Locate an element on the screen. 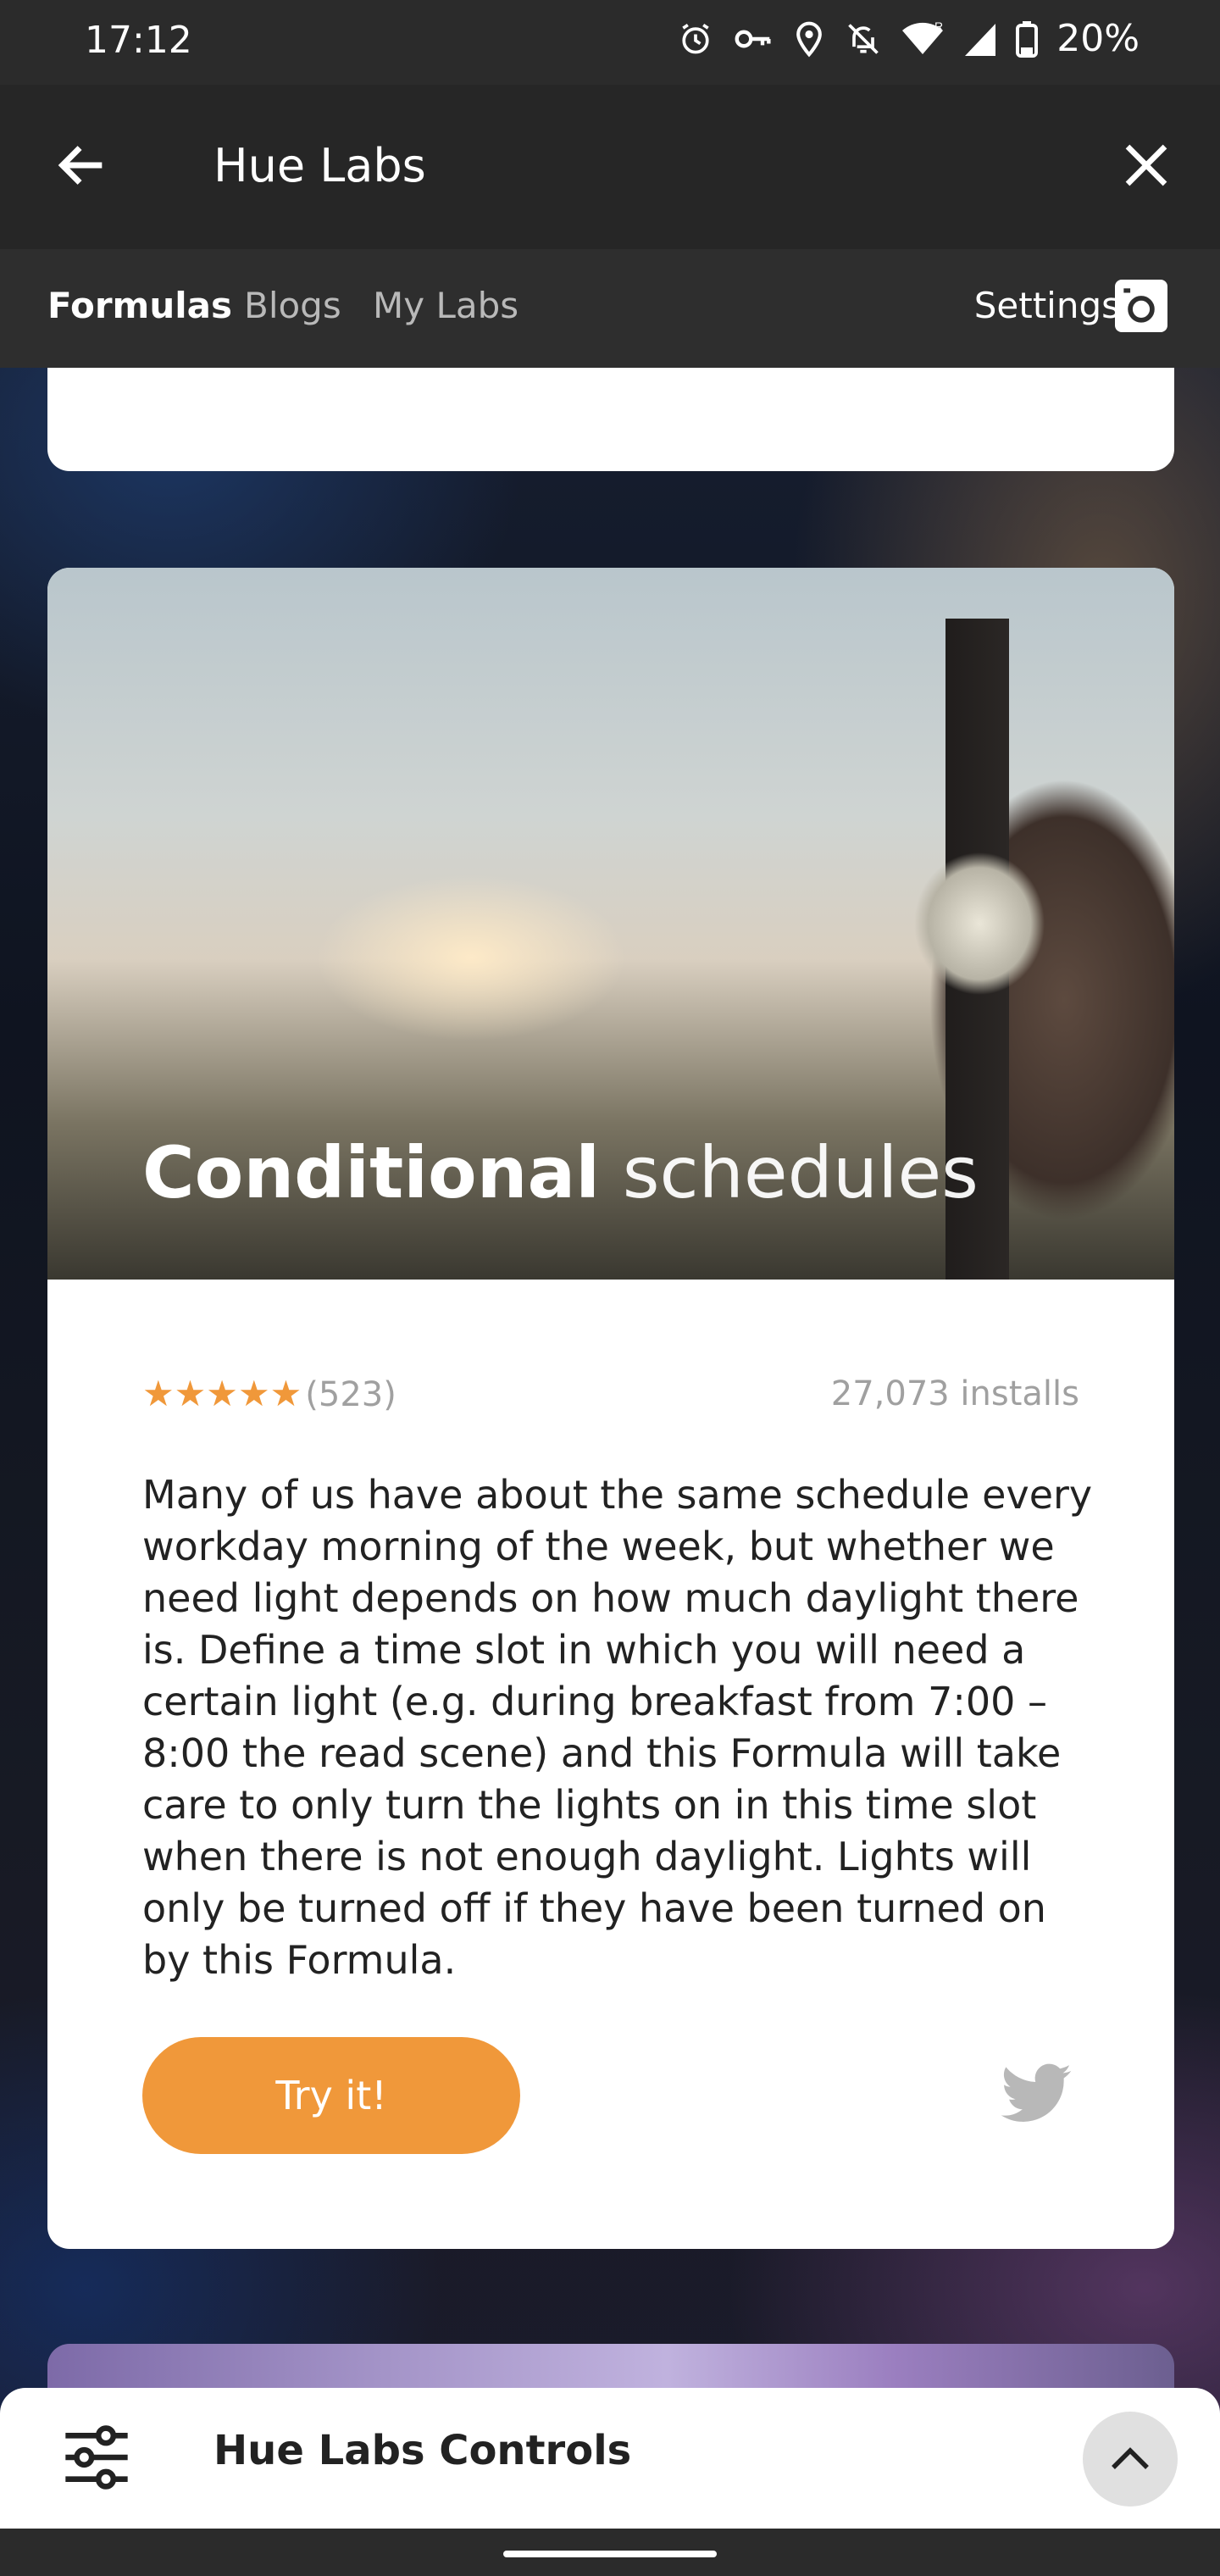 The width and height of the screenshot is (1220, 2576). try-it-button: Try it! is located at coordinates (331, 2095).